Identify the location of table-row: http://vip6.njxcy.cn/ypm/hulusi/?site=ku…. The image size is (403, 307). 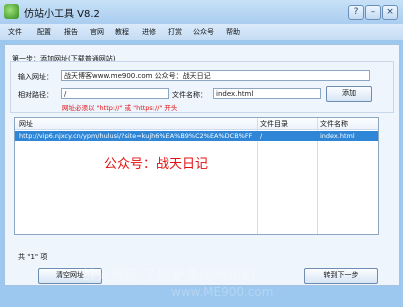
(196, 136).